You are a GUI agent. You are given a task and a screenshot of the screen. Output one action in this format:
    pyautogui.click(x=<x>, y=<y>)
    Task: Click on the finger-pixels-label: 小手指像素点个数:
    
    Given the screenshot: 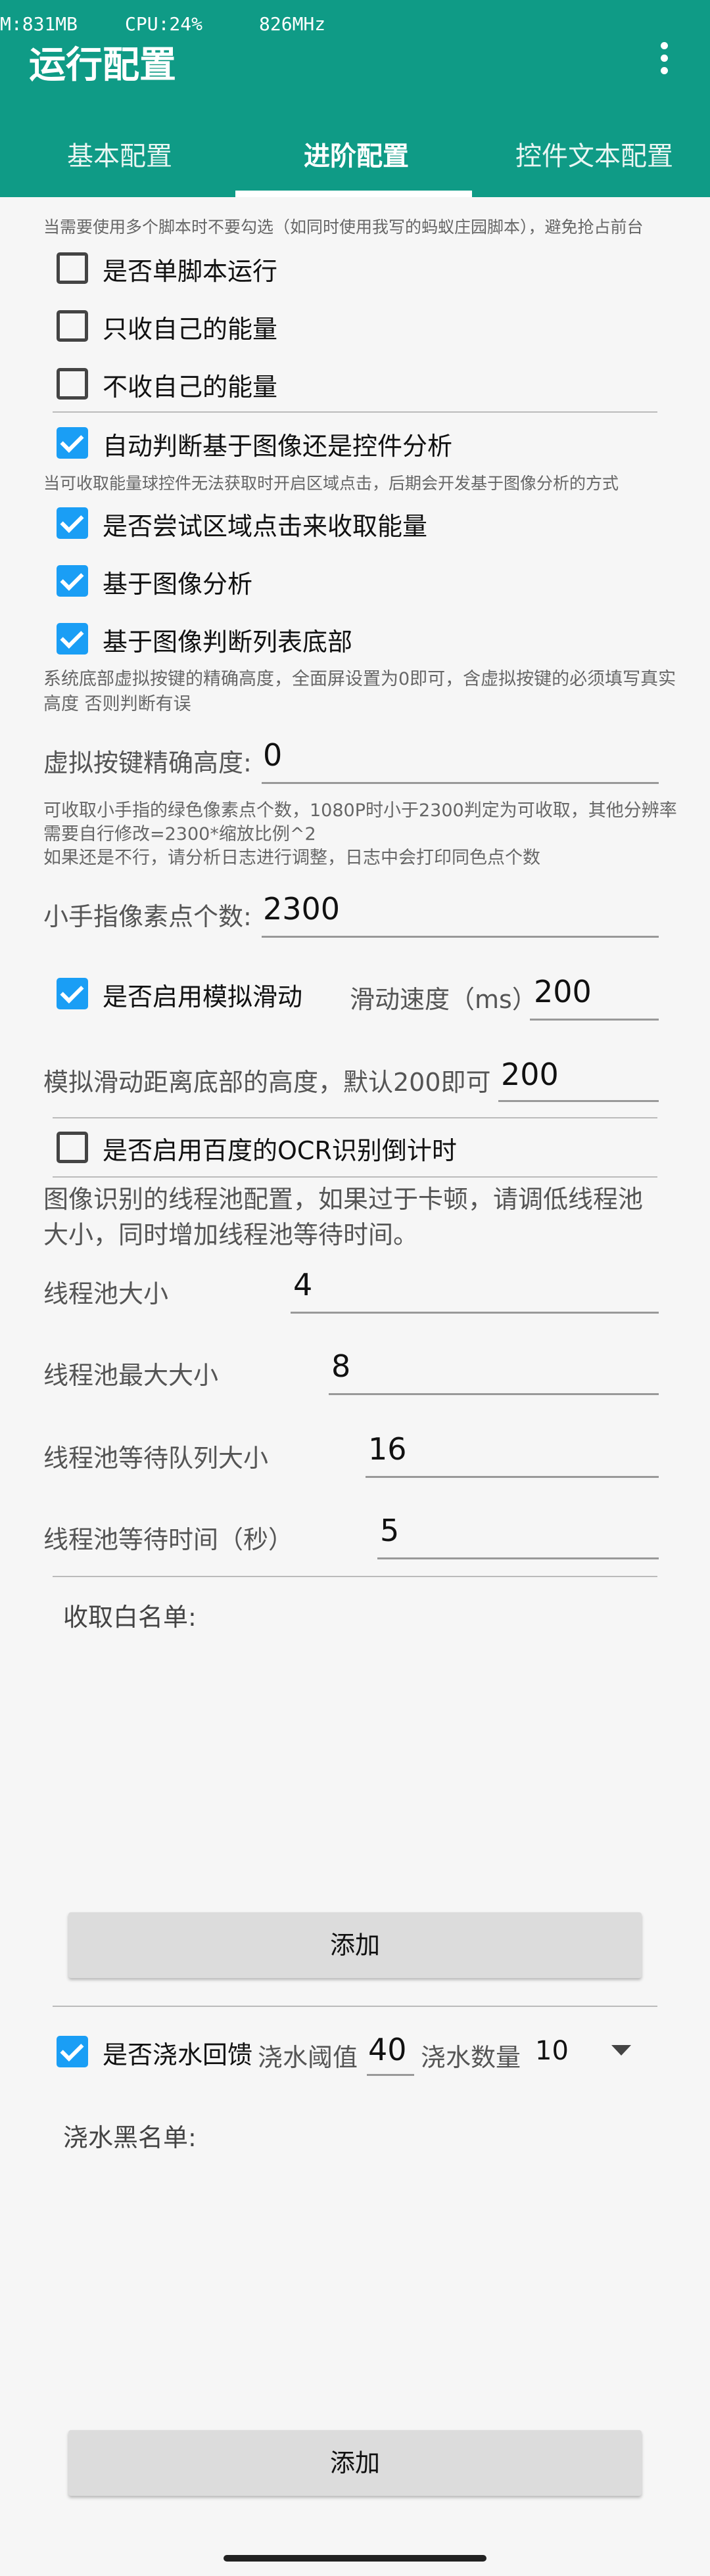 What is the action you would take?
    pyautogui.click(x=147, y=916)
    